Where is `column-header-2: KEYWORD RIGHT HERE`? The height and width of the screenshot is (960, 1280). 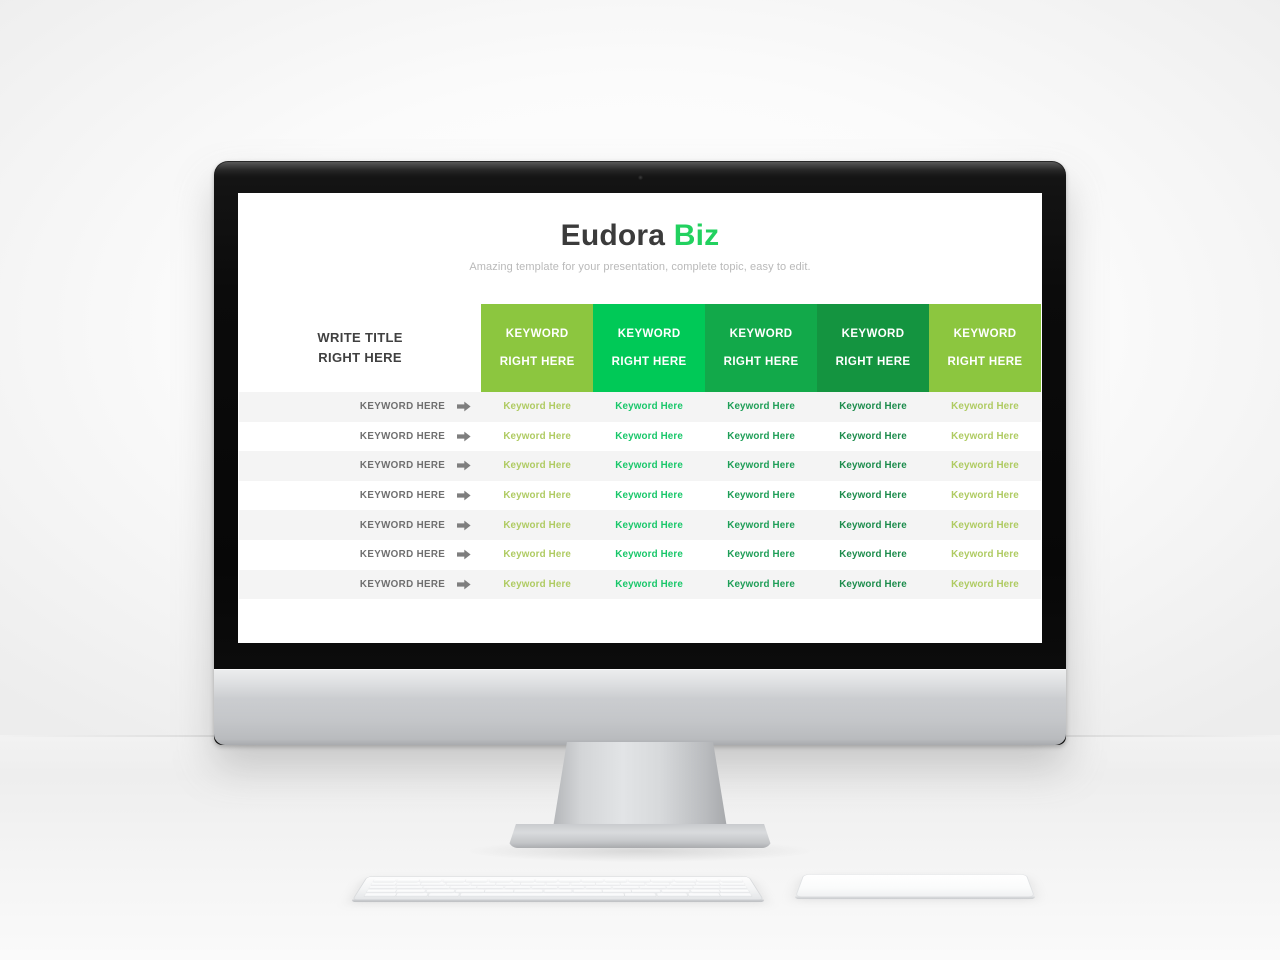 column-header-2: KEYWORD RIGHT HERE is located at coordinates (649, 348).